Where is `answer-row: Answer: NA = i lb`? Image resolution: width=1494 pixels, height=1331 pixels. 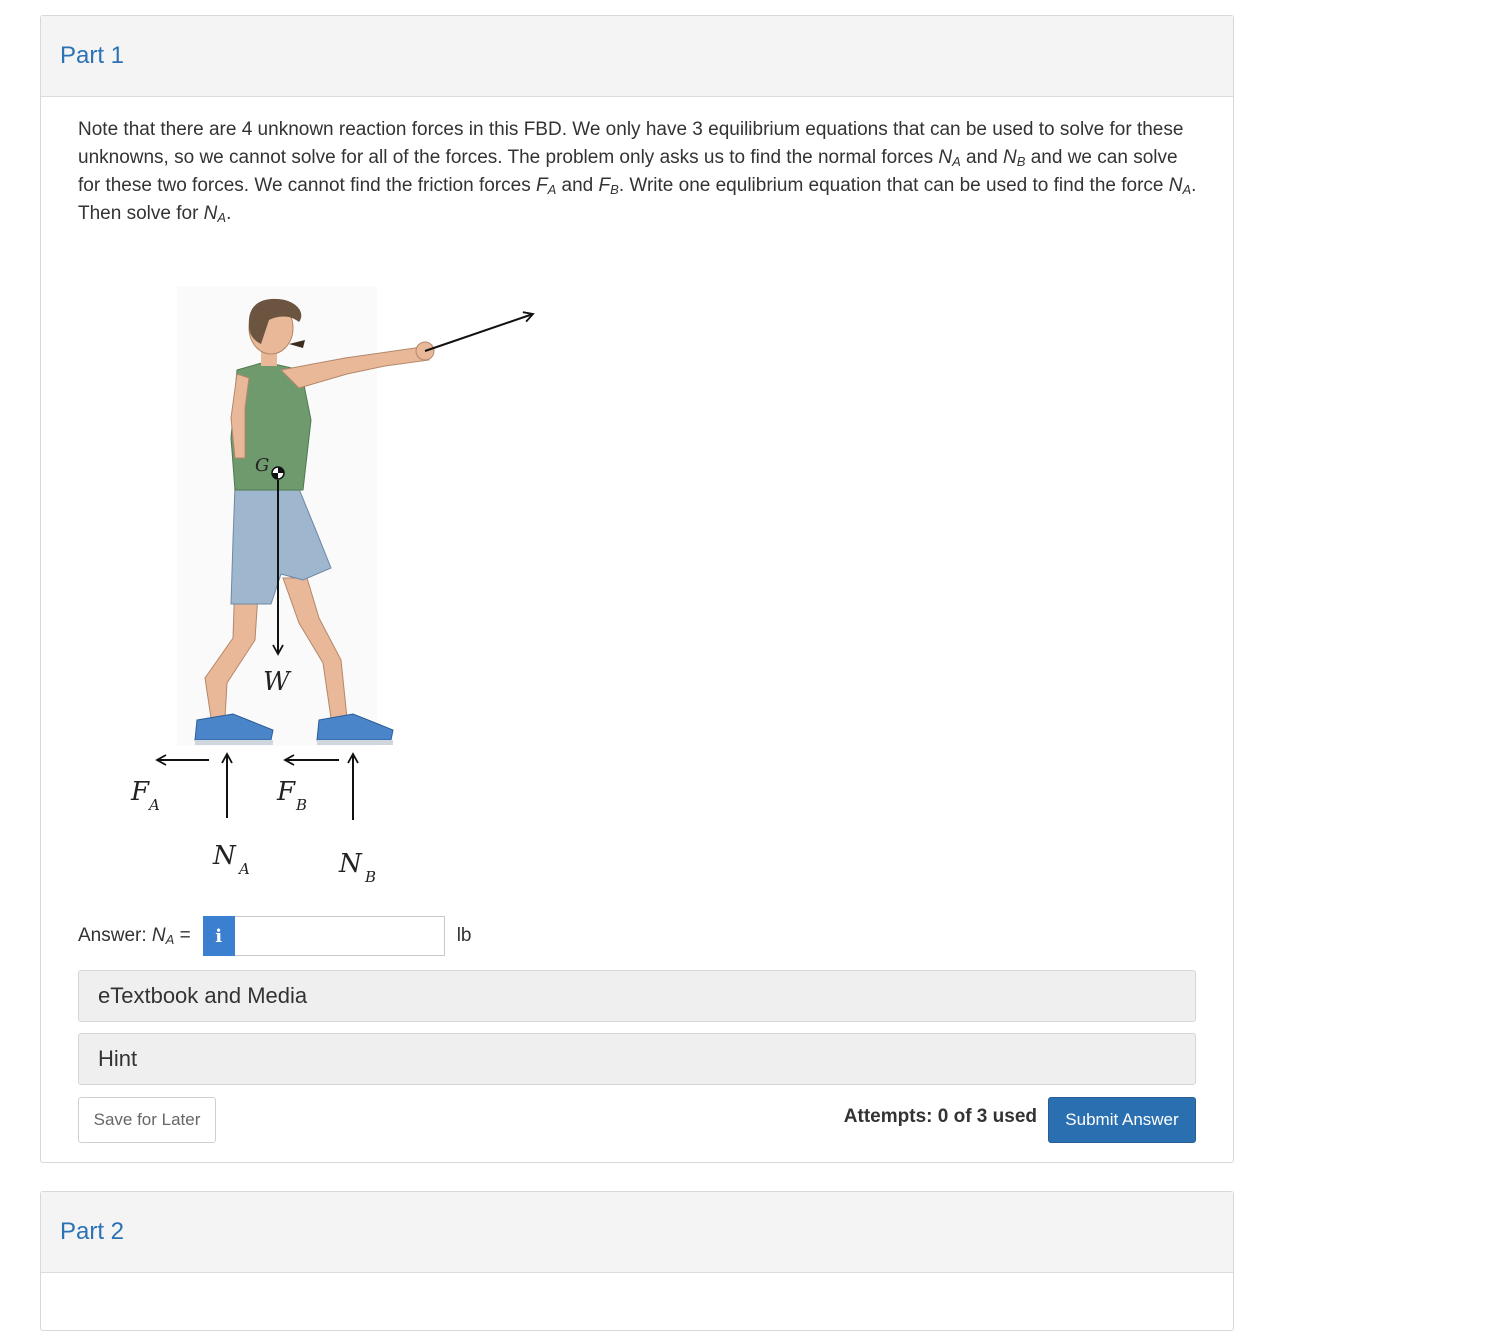
answer-row: Answer: NA = i lb is located at coordinates (275, 936).